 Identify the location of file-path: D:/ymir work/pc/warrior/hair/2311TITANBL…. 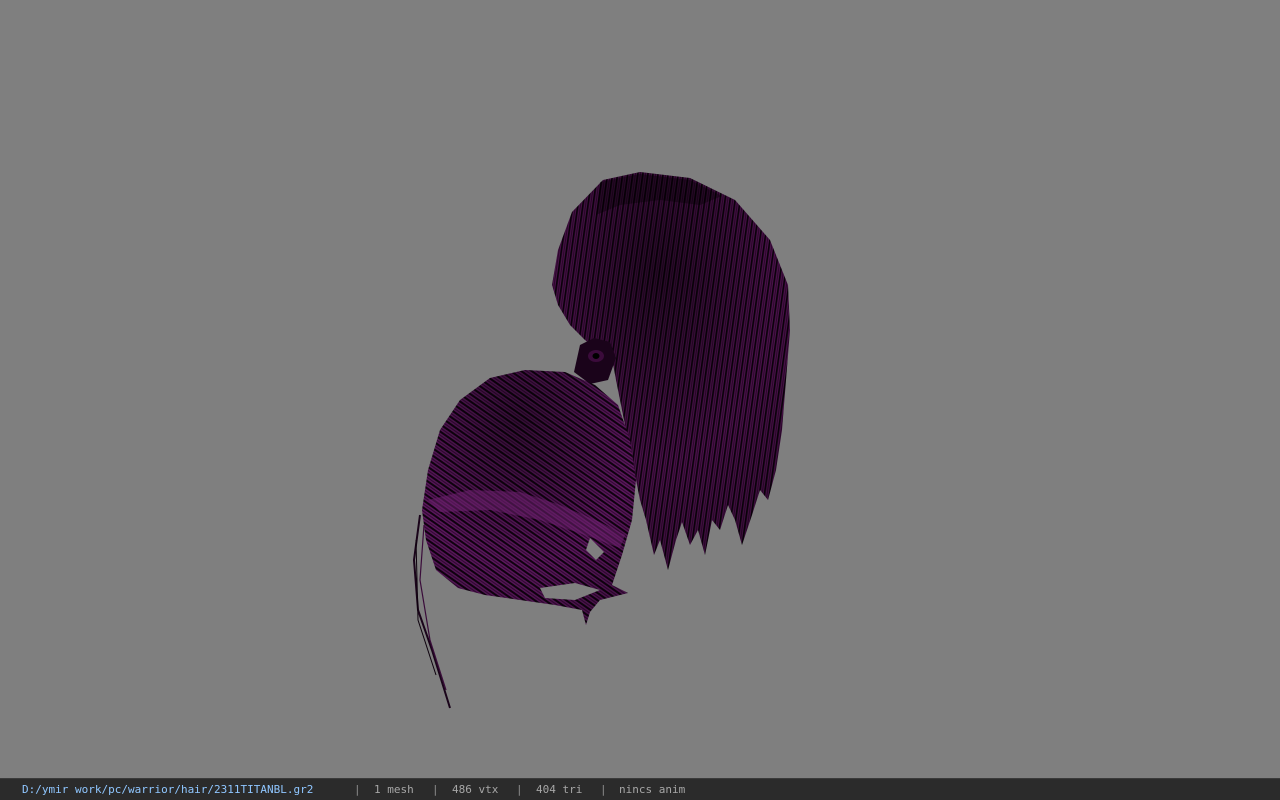
(168, 789).